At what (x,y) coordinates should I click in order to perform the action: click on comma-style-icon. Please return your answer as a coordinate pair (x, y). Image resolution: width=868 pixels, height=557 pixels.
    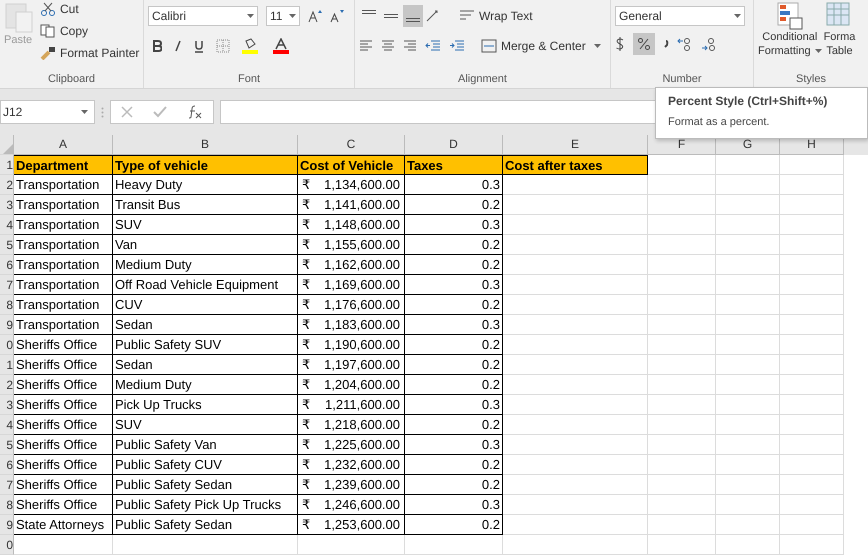
    Looking at the image, I should click on (666, 44).